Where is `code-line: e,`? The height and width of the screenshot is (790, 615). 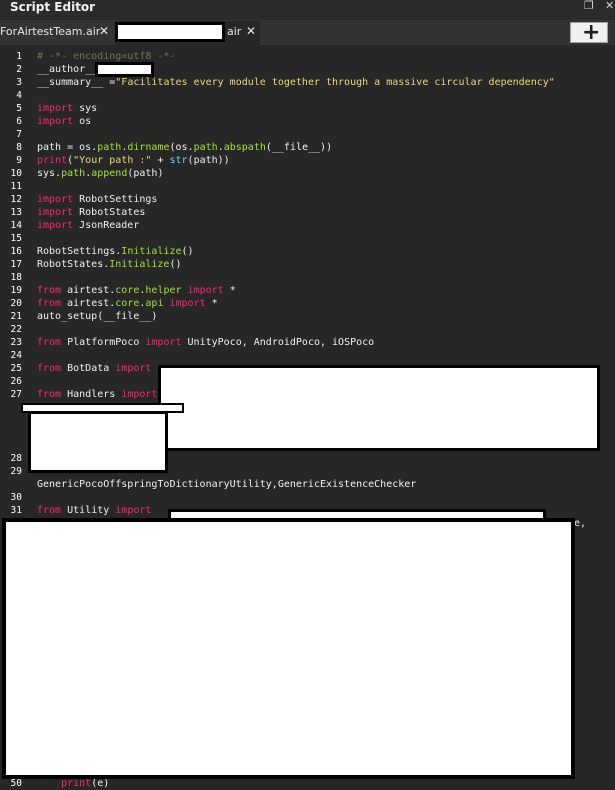
code-line: e, is located at coordinates (580, 523).